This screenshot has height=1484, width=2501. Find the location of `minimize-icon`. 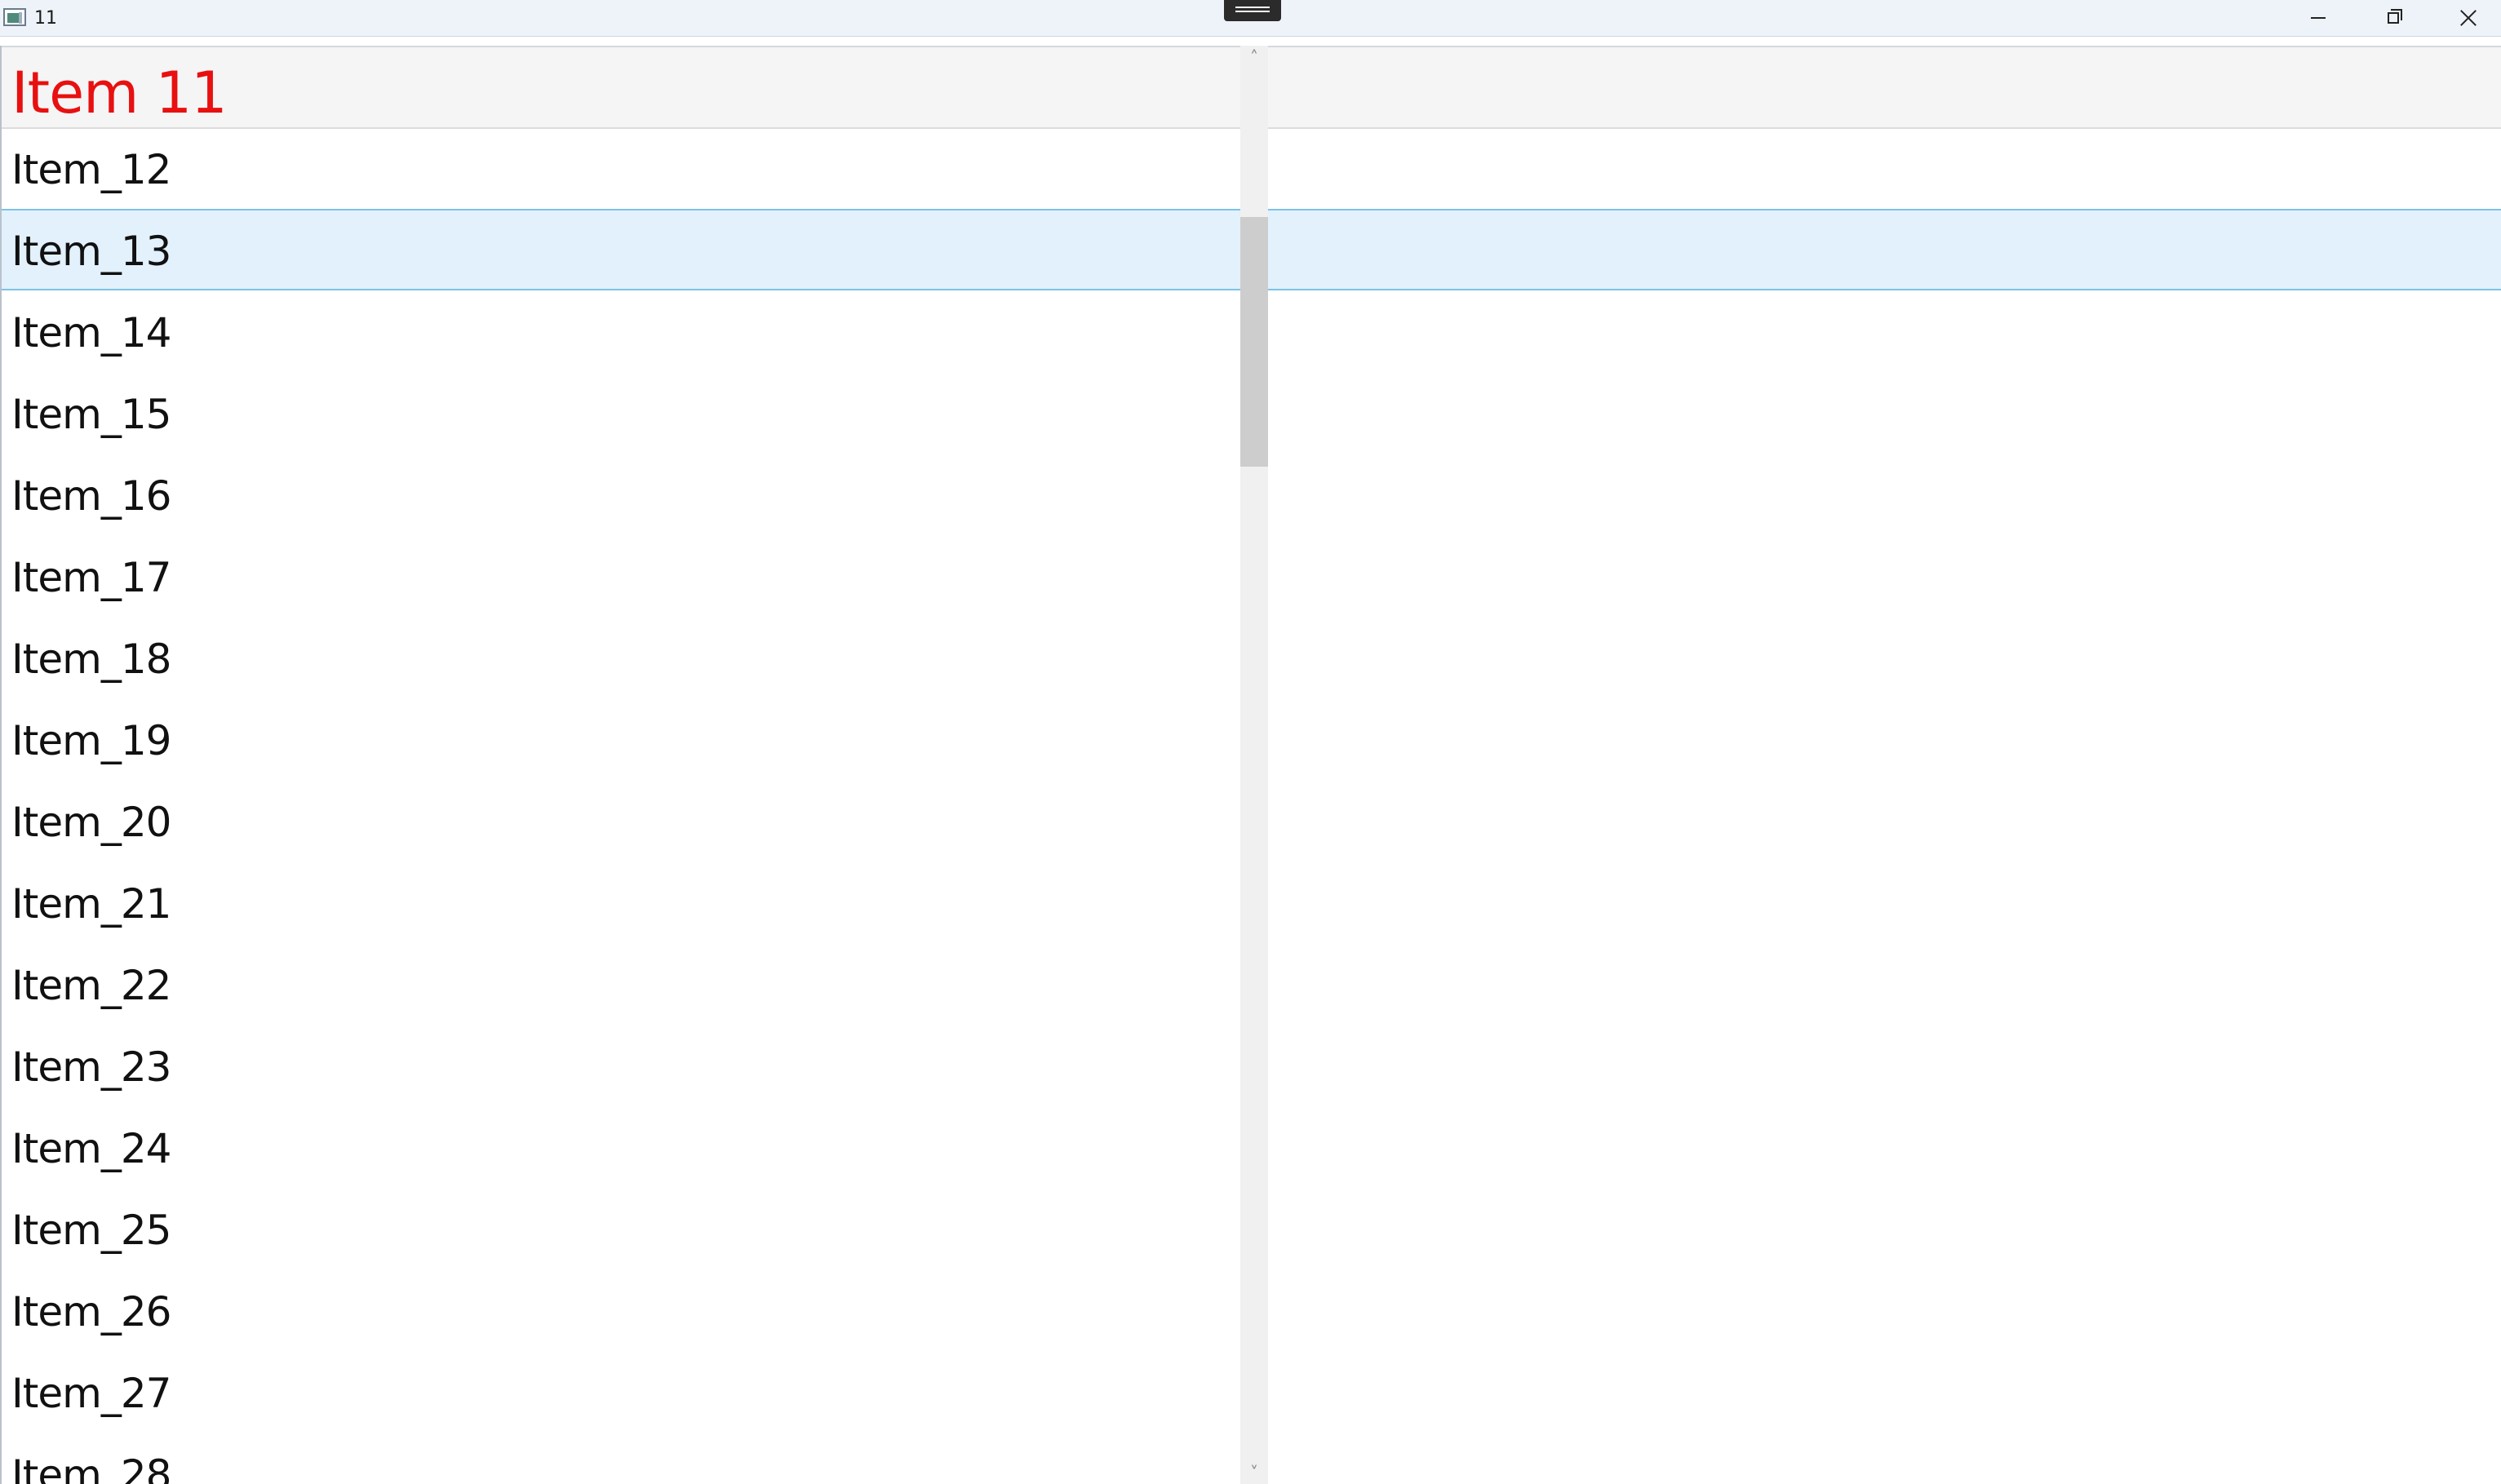

minimize-icon is located at coordinates (2318, 18).